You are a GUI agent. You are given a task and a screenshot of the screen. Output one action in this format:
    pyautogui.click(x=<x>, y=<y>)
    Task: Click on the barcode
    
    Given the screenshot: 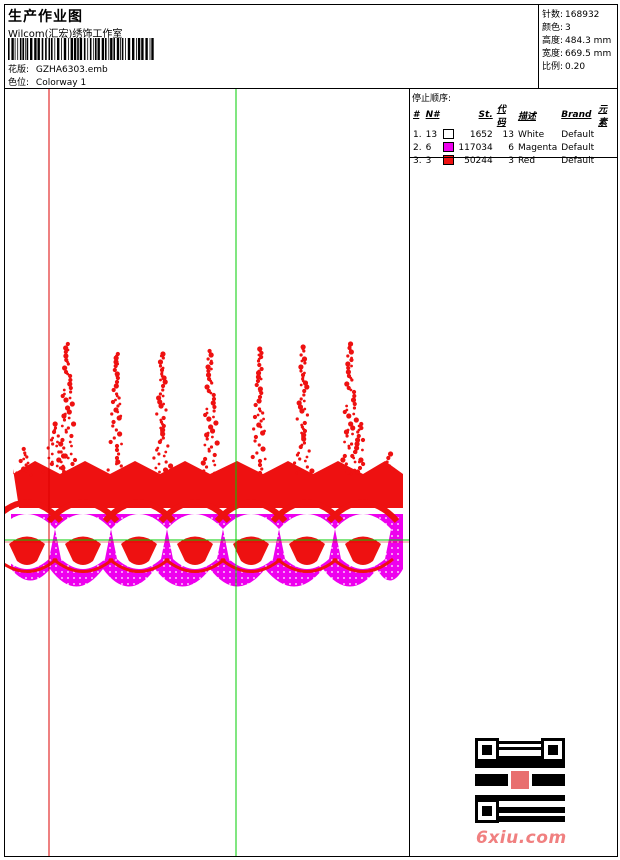 What is the action you would take?
    pyautogui.click(x=81, y=49)
    